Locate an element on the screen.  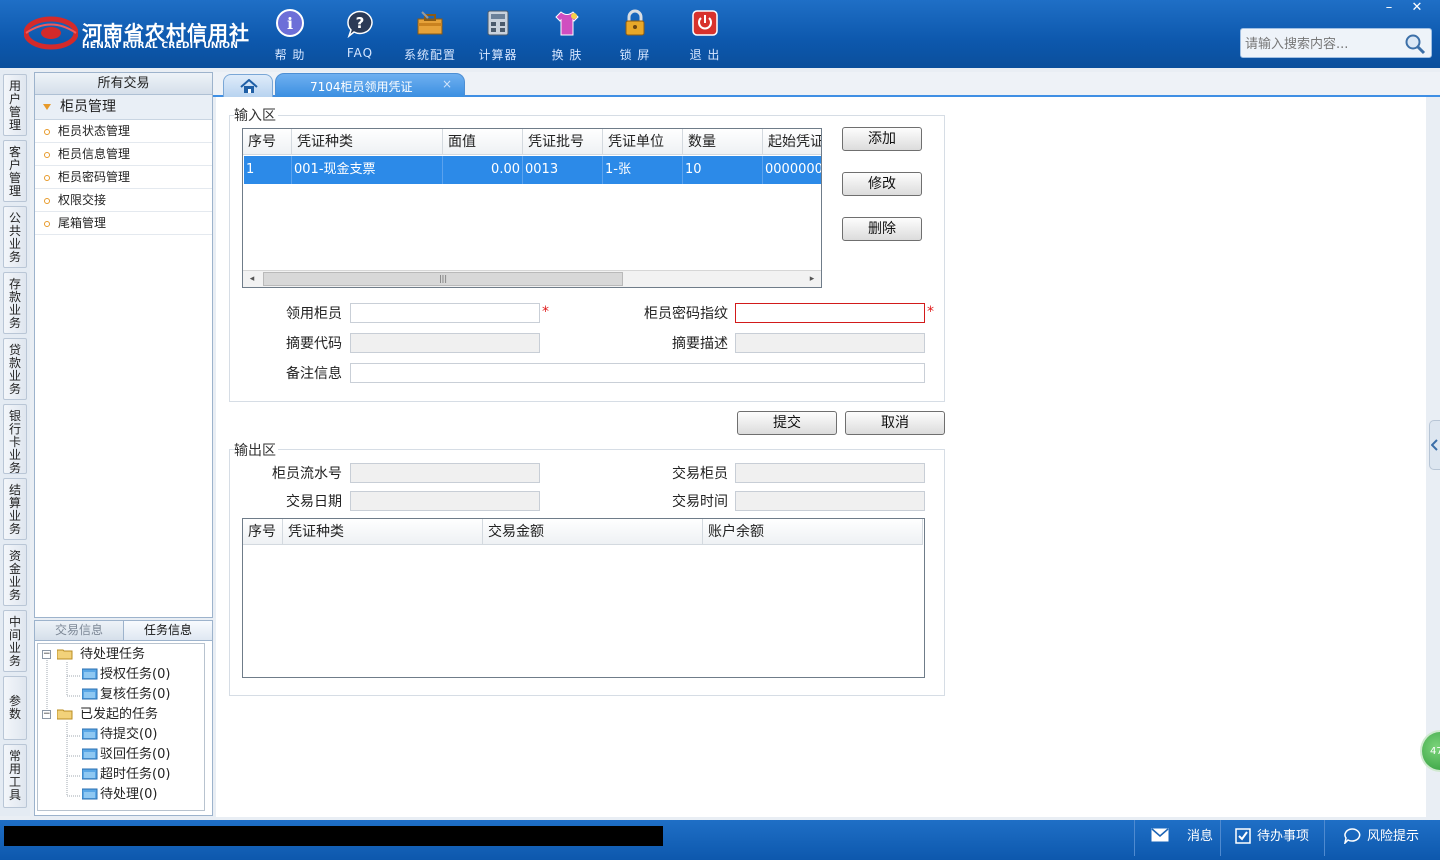
delete-button: 删除 is located at coordinates (882, 229).